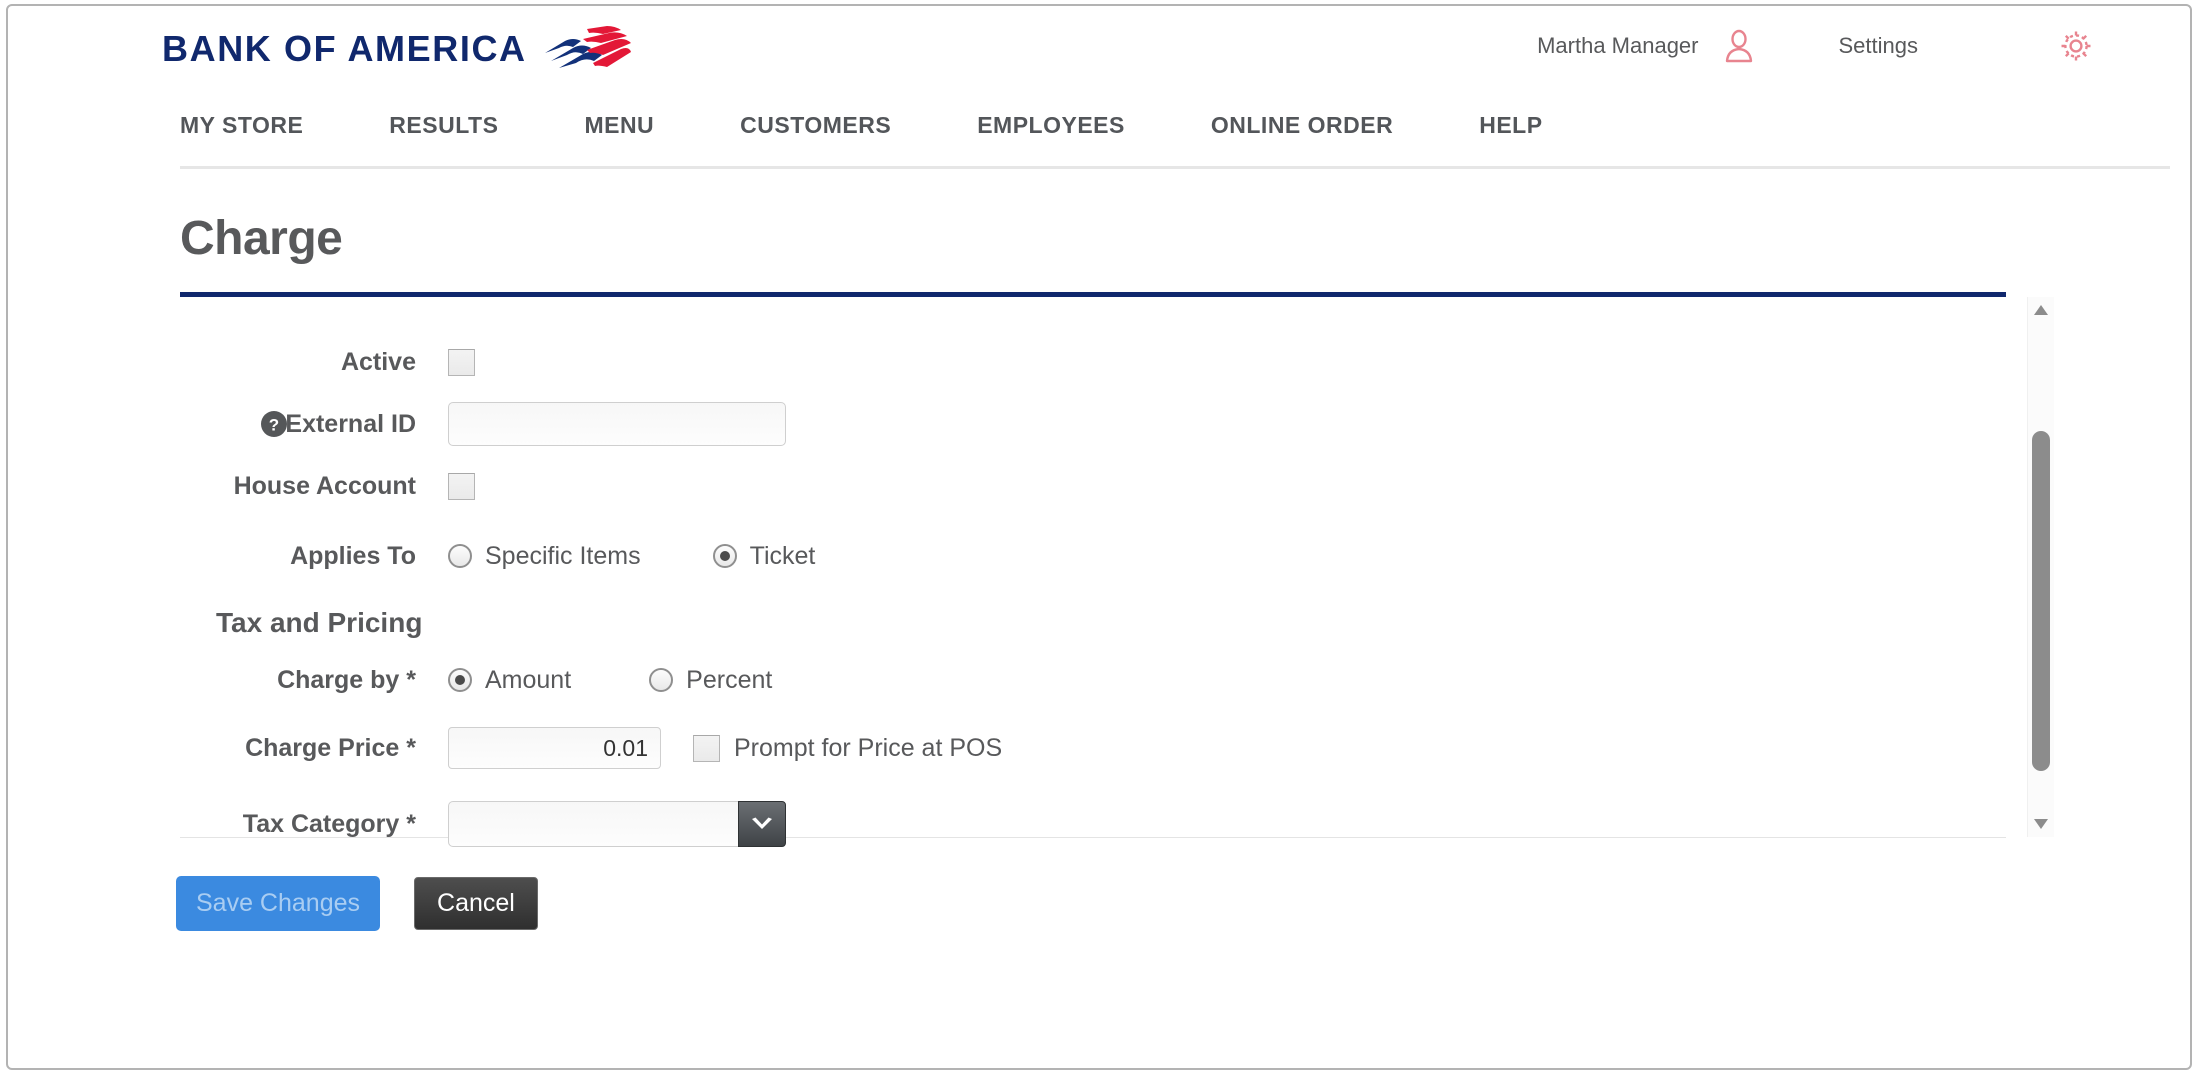 The height and width of the screenshot is (1079, 2204). What do you see at coordinates (1093, 424) in the screenshot?
I see `row-external-id: ? External ID` at bounding box center [1093, 424].